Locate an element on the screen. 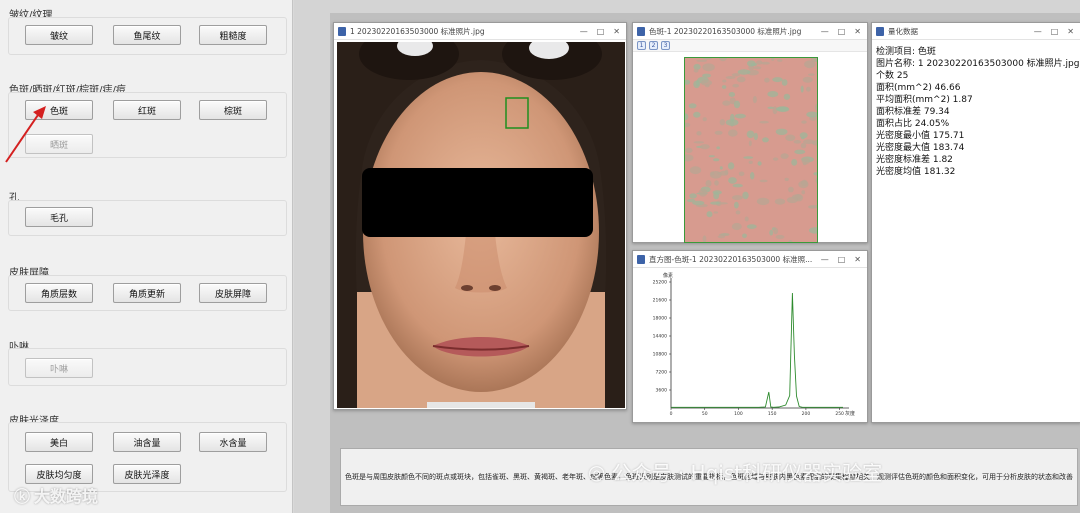  spot-window-titlebar: 色斑-1 20230220163503000 标准照片.jpg — □ ✕ is located at coordinates (750, 31).